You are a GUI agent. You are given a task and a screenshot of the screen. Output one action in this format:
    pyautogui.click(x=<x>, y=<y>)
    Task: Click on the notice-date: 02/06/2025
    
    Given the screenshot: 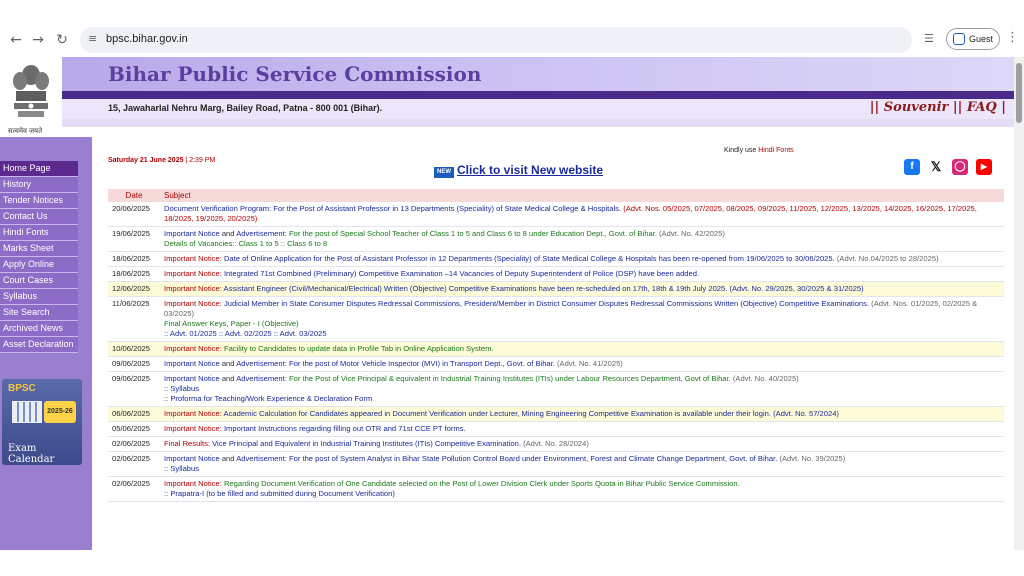 What is the action you would take?
    pyautogui.click(x=134, y=489)
    